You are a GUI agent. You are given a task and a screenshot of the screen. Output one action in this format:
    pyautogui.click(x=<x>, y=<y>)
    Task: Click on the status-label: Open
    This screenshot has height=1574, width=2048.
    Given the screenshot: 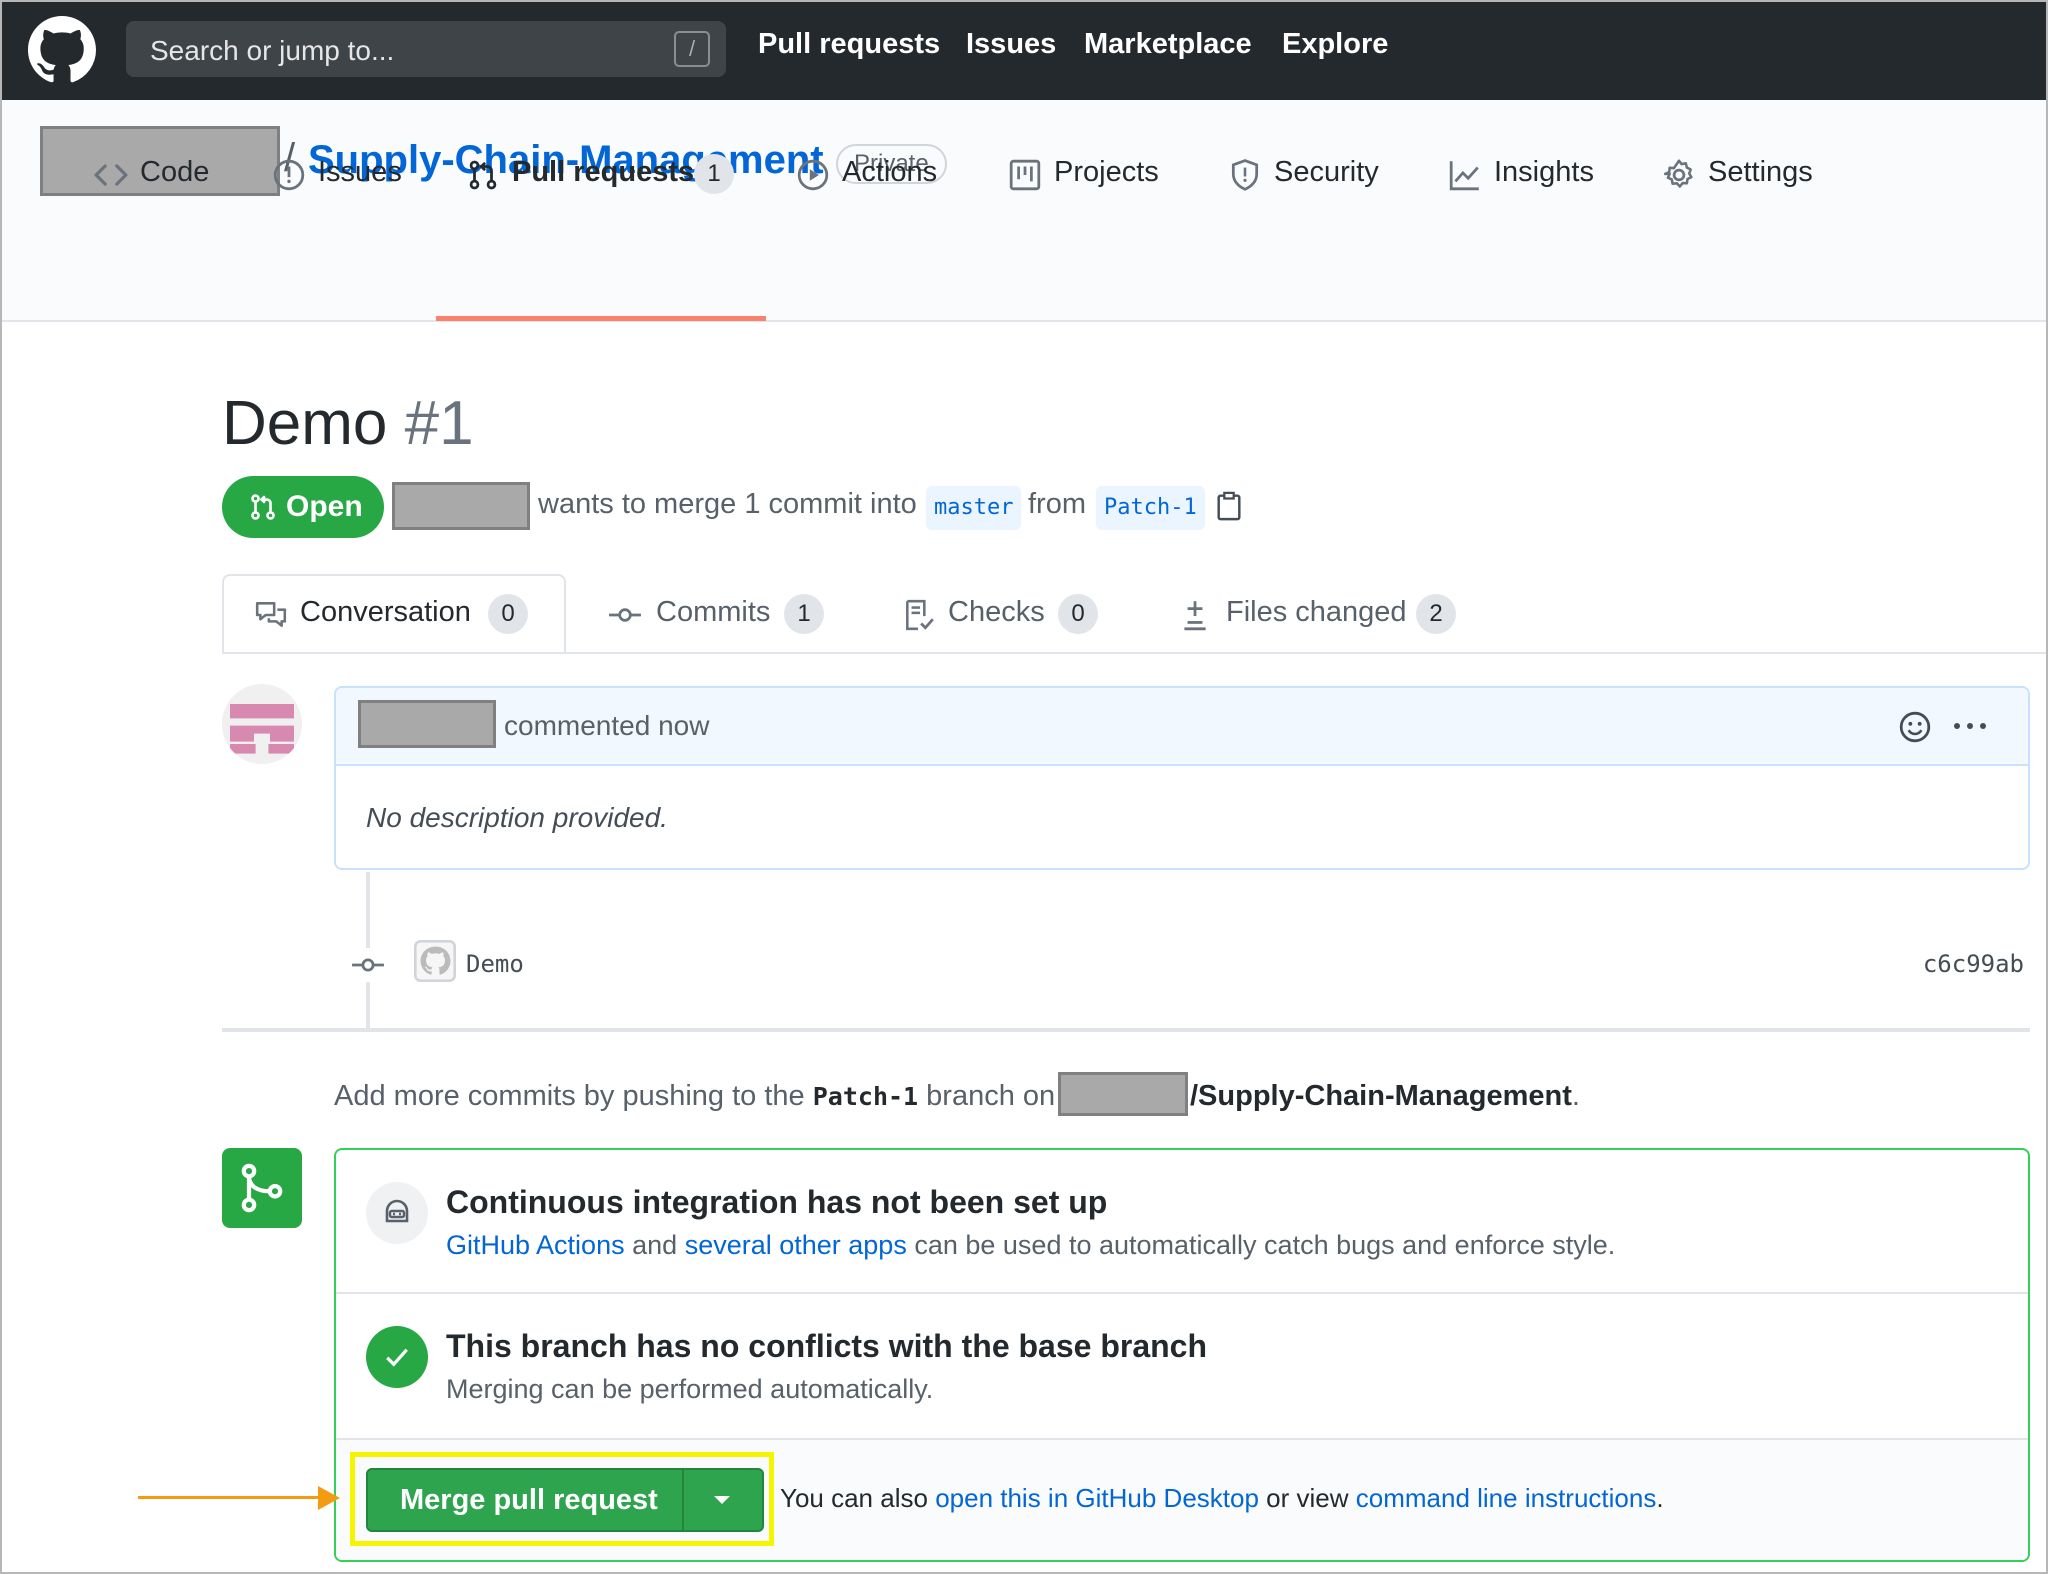 What is the action you would take?
    pyautogui.click(x=324, y=506)
    